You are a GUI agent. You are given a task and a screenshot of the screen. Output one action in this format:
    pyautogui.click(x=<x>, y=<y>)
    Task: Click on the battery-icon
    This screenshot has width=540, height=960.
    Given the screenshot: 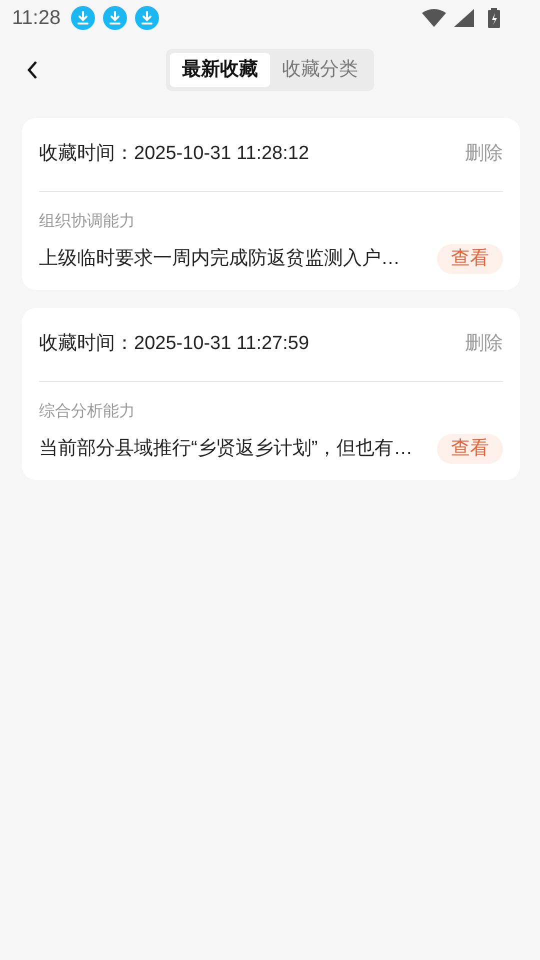 What is the action you would take?
    pyautogui.click(x=494, y=18)
    